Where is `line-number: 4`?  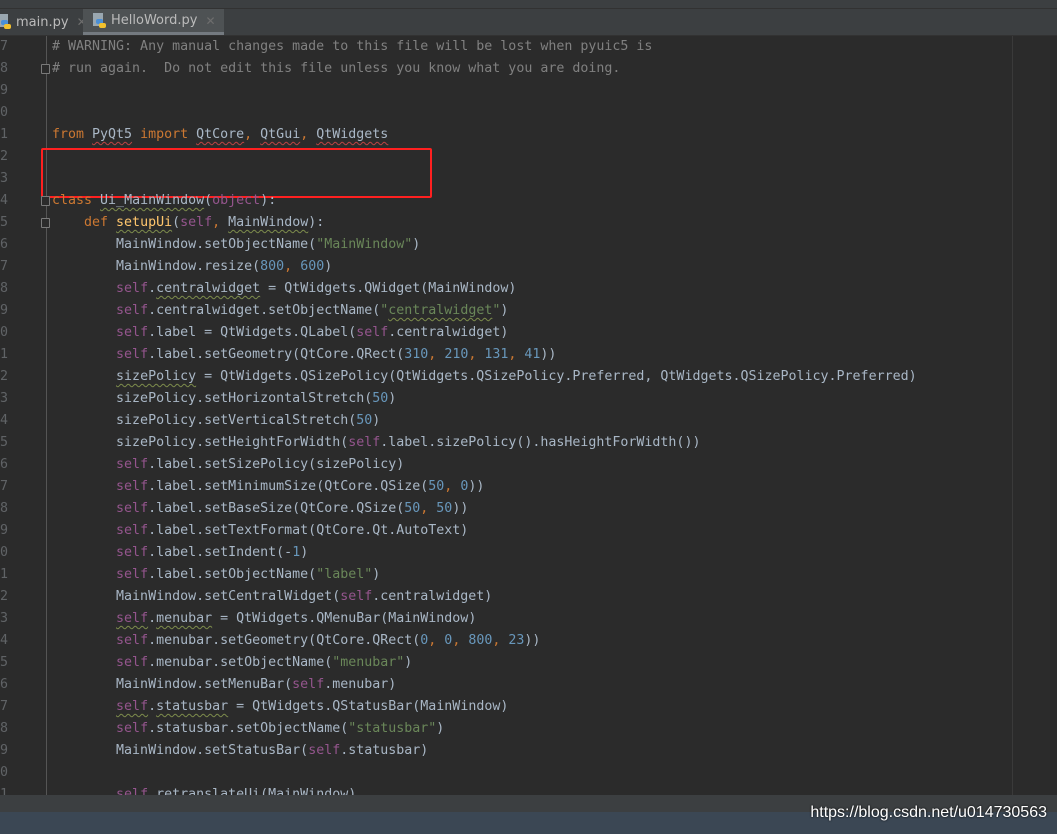
line-number: 4 is located at coordinates (4, 420).